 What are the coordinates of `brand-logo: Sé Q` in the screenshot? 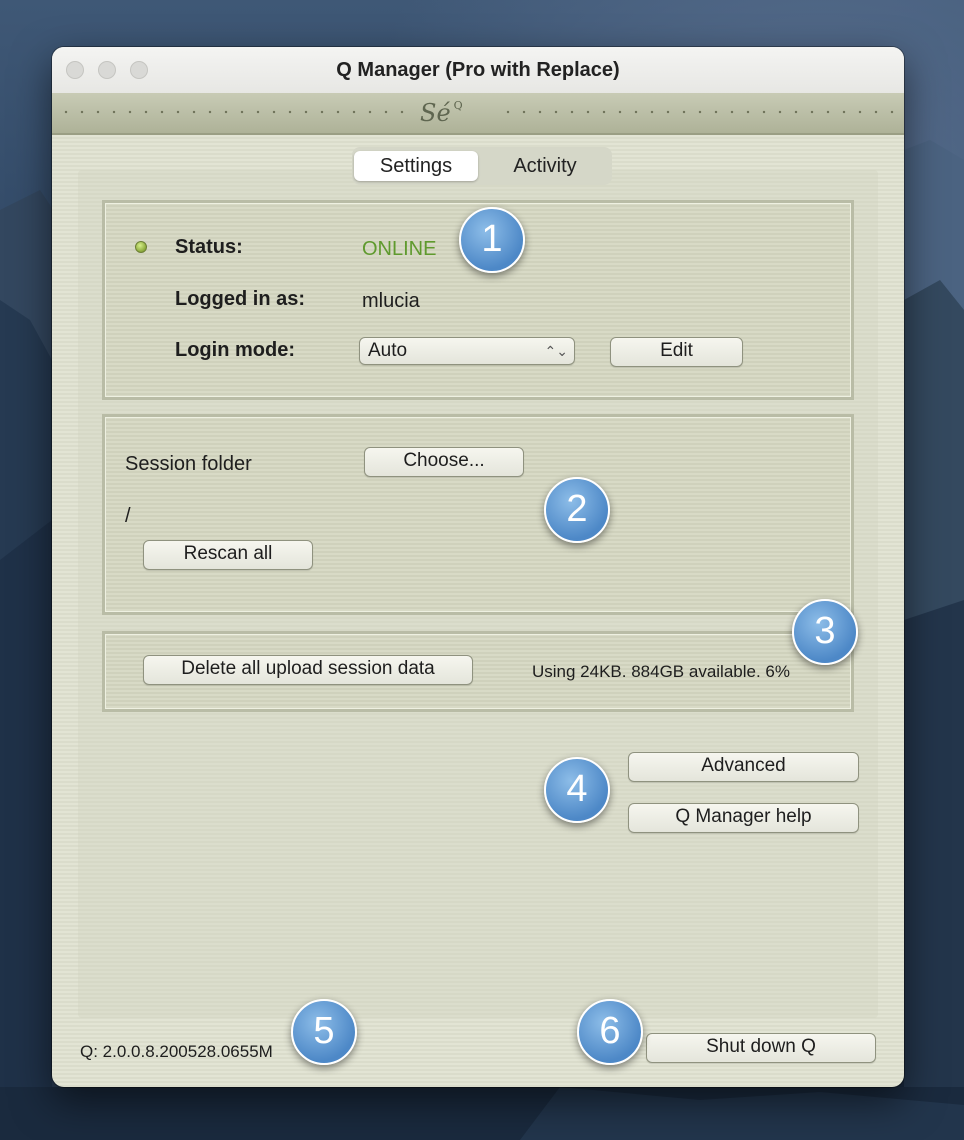 It's located at (441, 113).